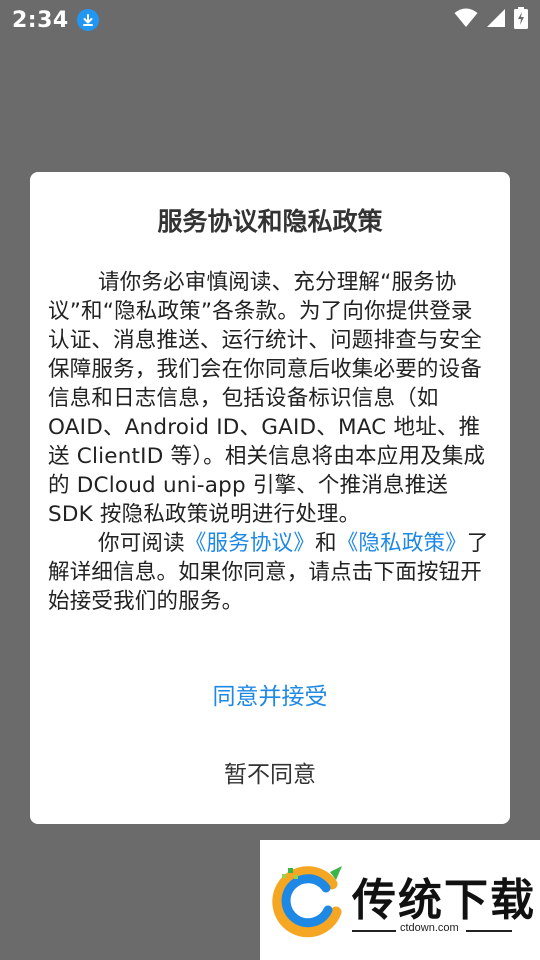 This screenshot has height=960, width=540. I want to click on battery-charging-icon, so click(521, 20).